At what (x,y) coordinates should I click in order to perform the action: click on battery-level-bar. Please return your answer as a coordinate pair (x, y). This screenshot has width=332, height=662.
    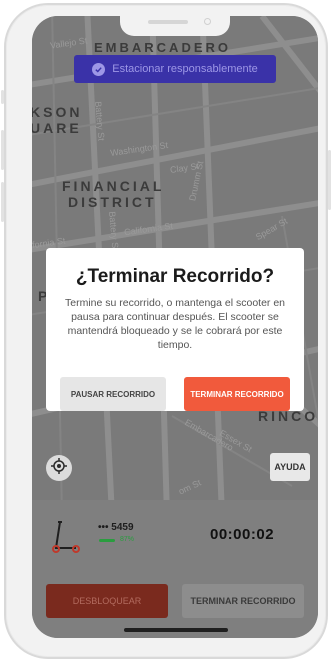
    Looking at the image, I should click on (107, 540).